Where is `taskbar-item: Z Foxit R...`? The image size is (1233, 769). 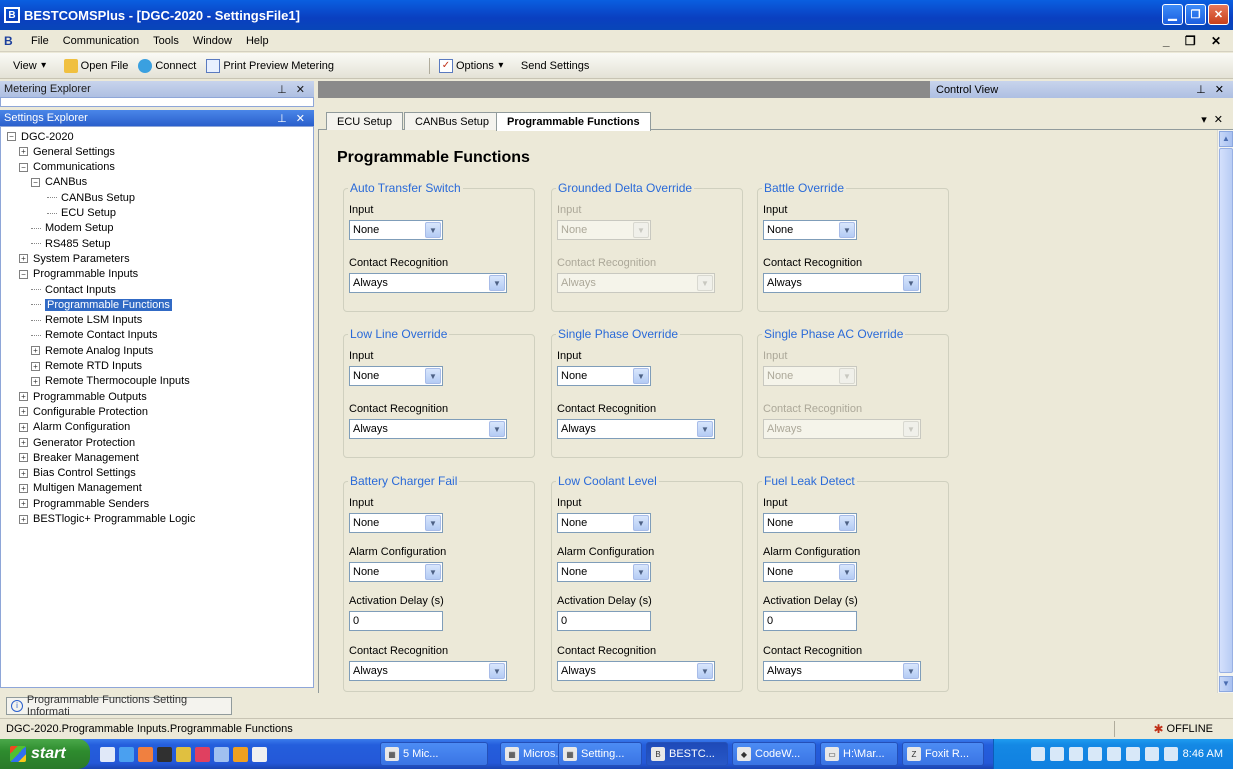 taskbar-item: Z Foxit R... is located at coordinates (943, 754).